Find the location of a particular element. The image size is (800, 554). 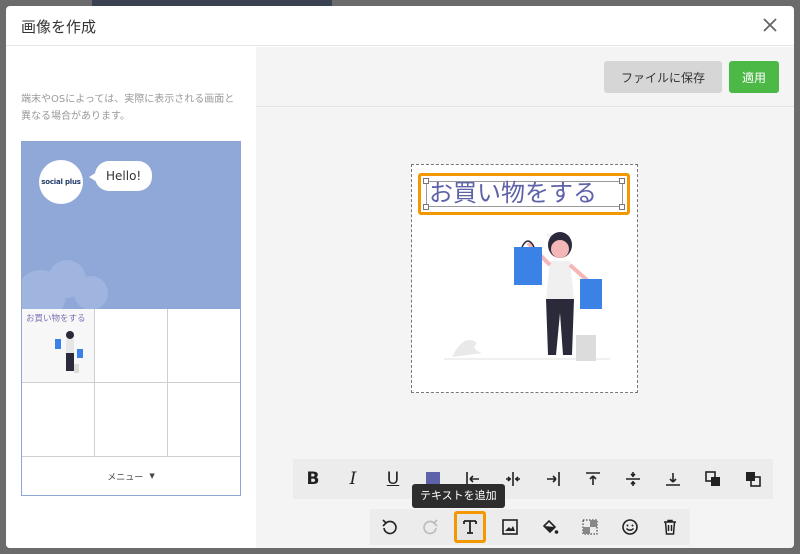

add-image-button is located at coordinates (510, 527).